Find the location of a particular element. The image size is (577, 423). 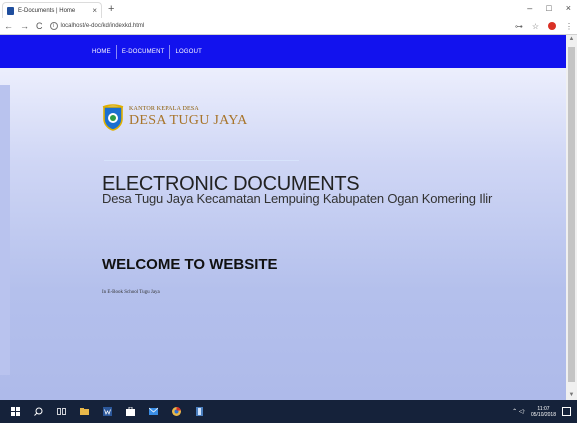

nav-home-link: HOME is located at coordinates (102, 51).